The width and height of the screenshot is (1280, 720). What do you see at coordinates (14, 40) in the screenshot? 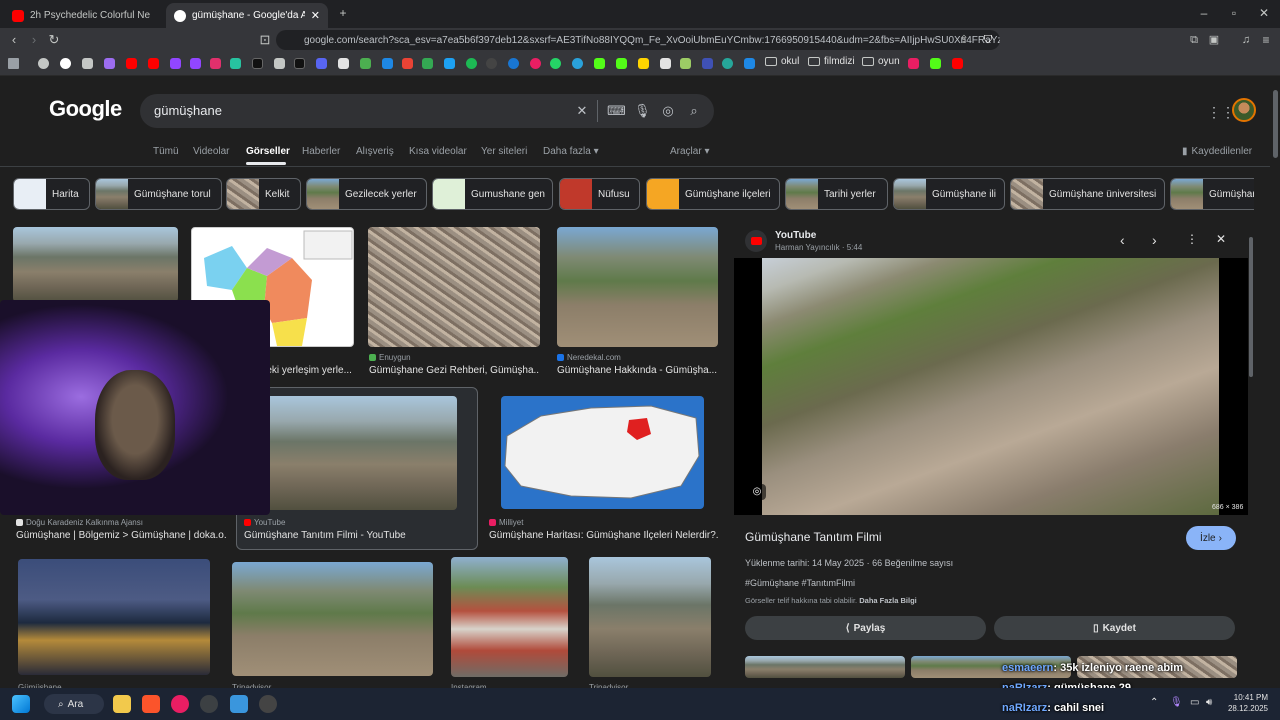
I see `back-icon: ‹` at bounding box center [14, 40].